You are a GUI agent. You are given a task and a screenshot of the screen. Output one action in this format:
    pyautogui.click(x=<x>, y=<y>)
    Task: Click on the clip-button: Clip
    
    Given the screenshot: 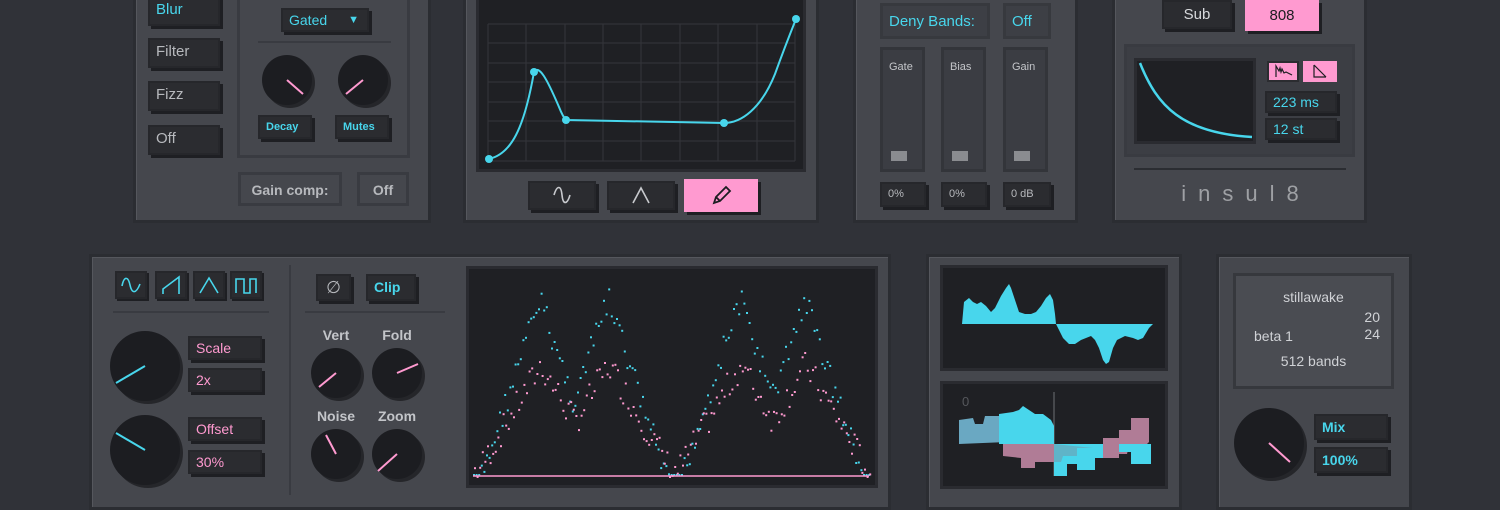 What is the action you would take?
    pyautogui.click(x=391, y=287)
    